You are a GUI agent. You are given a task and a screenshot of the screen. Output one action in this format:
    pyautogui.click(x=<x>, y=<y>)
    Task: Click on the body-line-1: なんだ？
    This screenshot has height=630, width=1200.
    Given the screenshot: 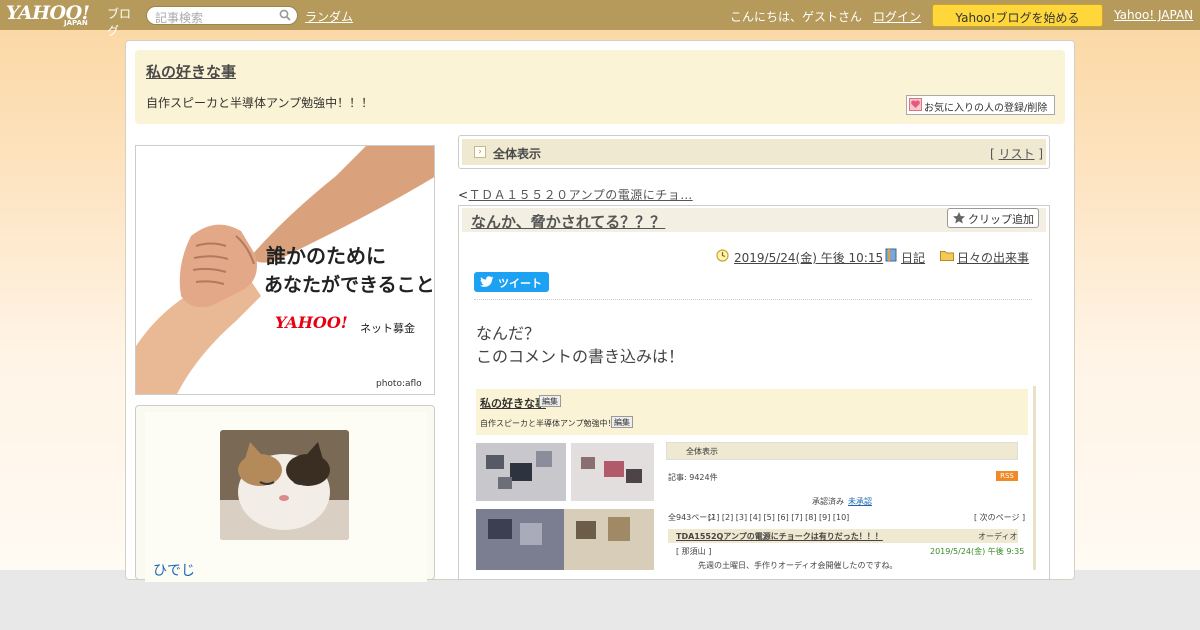 What is the action you would take?
    pyautogui.click(x=508, y=333)
    